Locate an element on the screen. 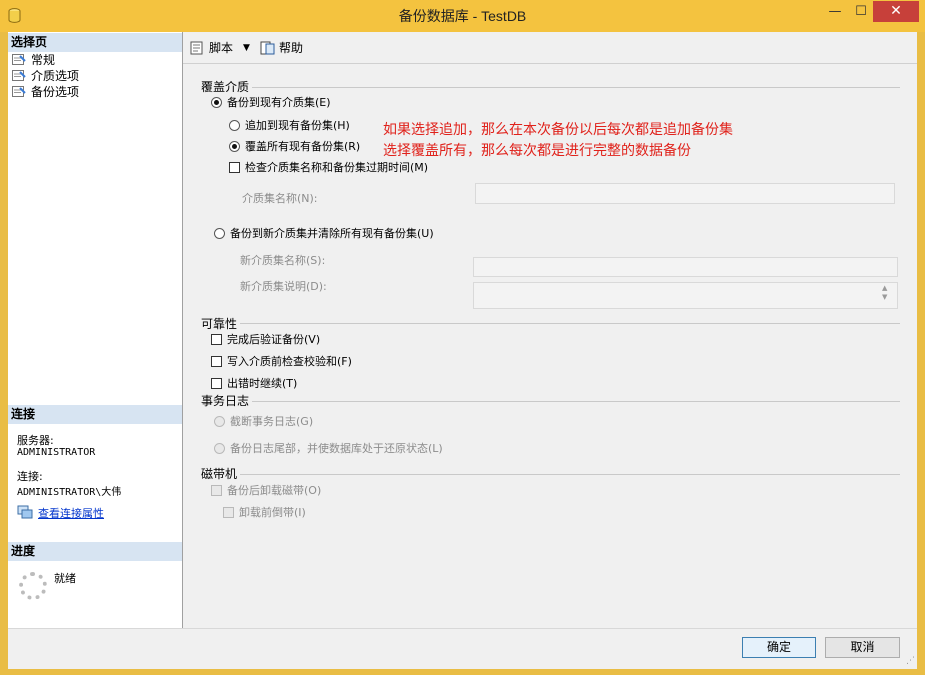 The image size is (925, 675). option-label: 备份后卸载磁带(O) is located at coordinates (274, 490).